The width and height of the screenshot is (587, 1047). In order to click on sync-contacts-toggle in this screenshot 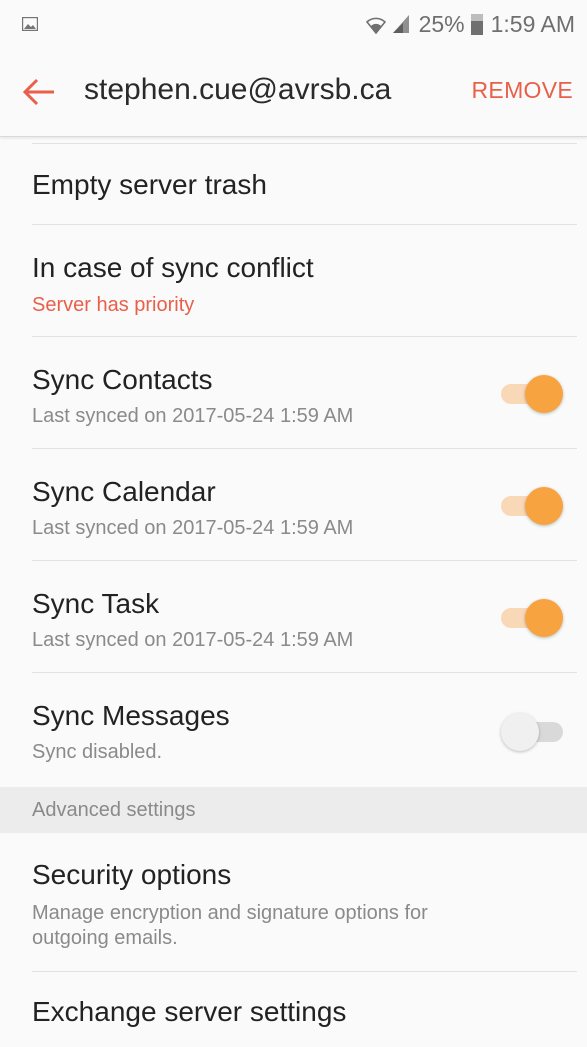, I will do `click(532, 394)`.